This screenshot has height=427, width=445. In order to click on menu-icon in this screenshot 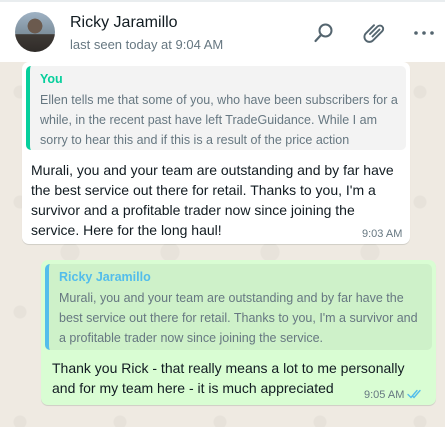, I will do `click(424, 33)`.